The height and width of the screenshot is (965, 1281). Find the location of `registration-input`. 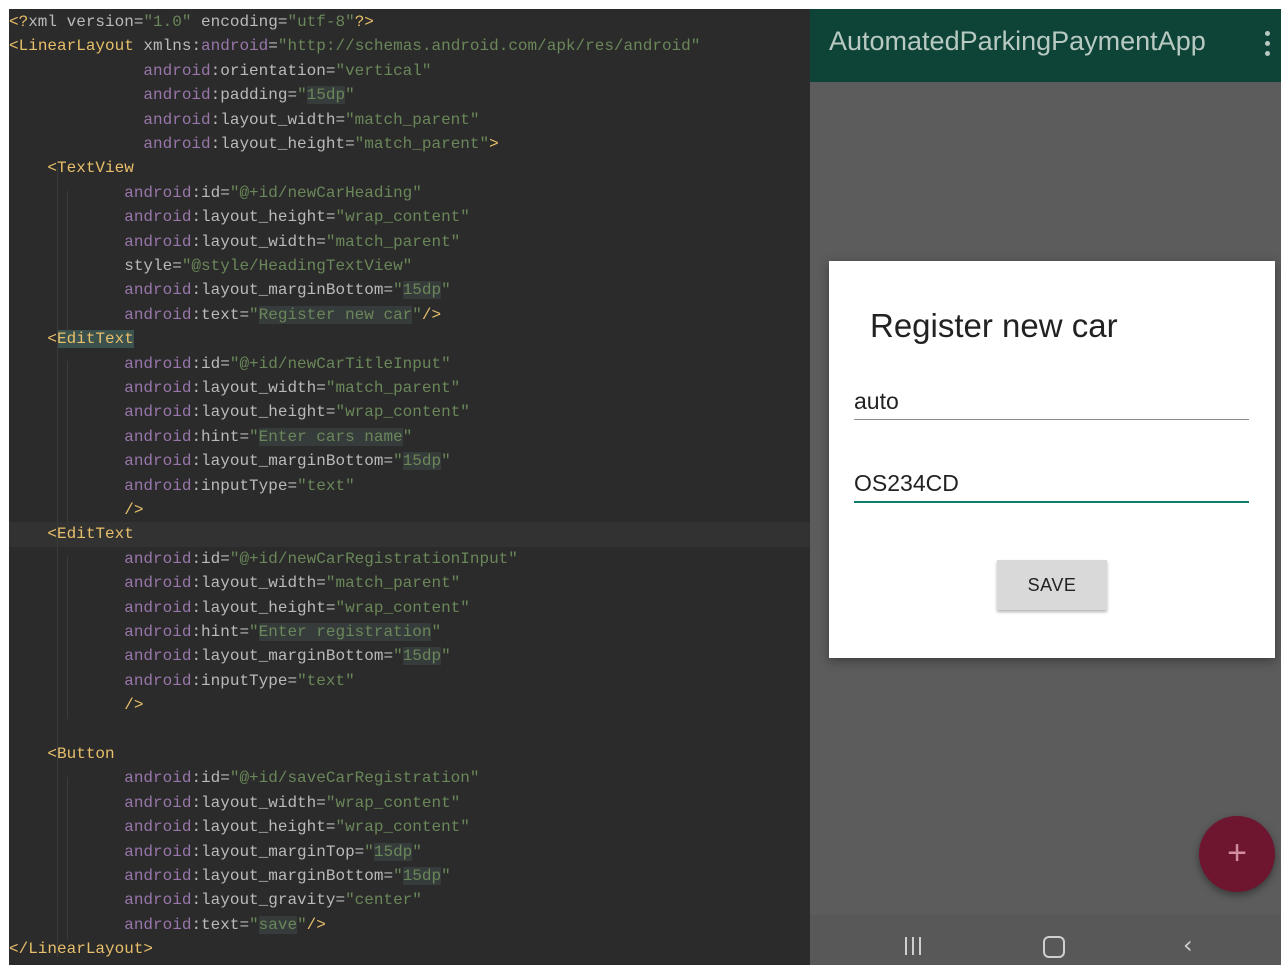

registration-input is located at coordinates (1051, 484).